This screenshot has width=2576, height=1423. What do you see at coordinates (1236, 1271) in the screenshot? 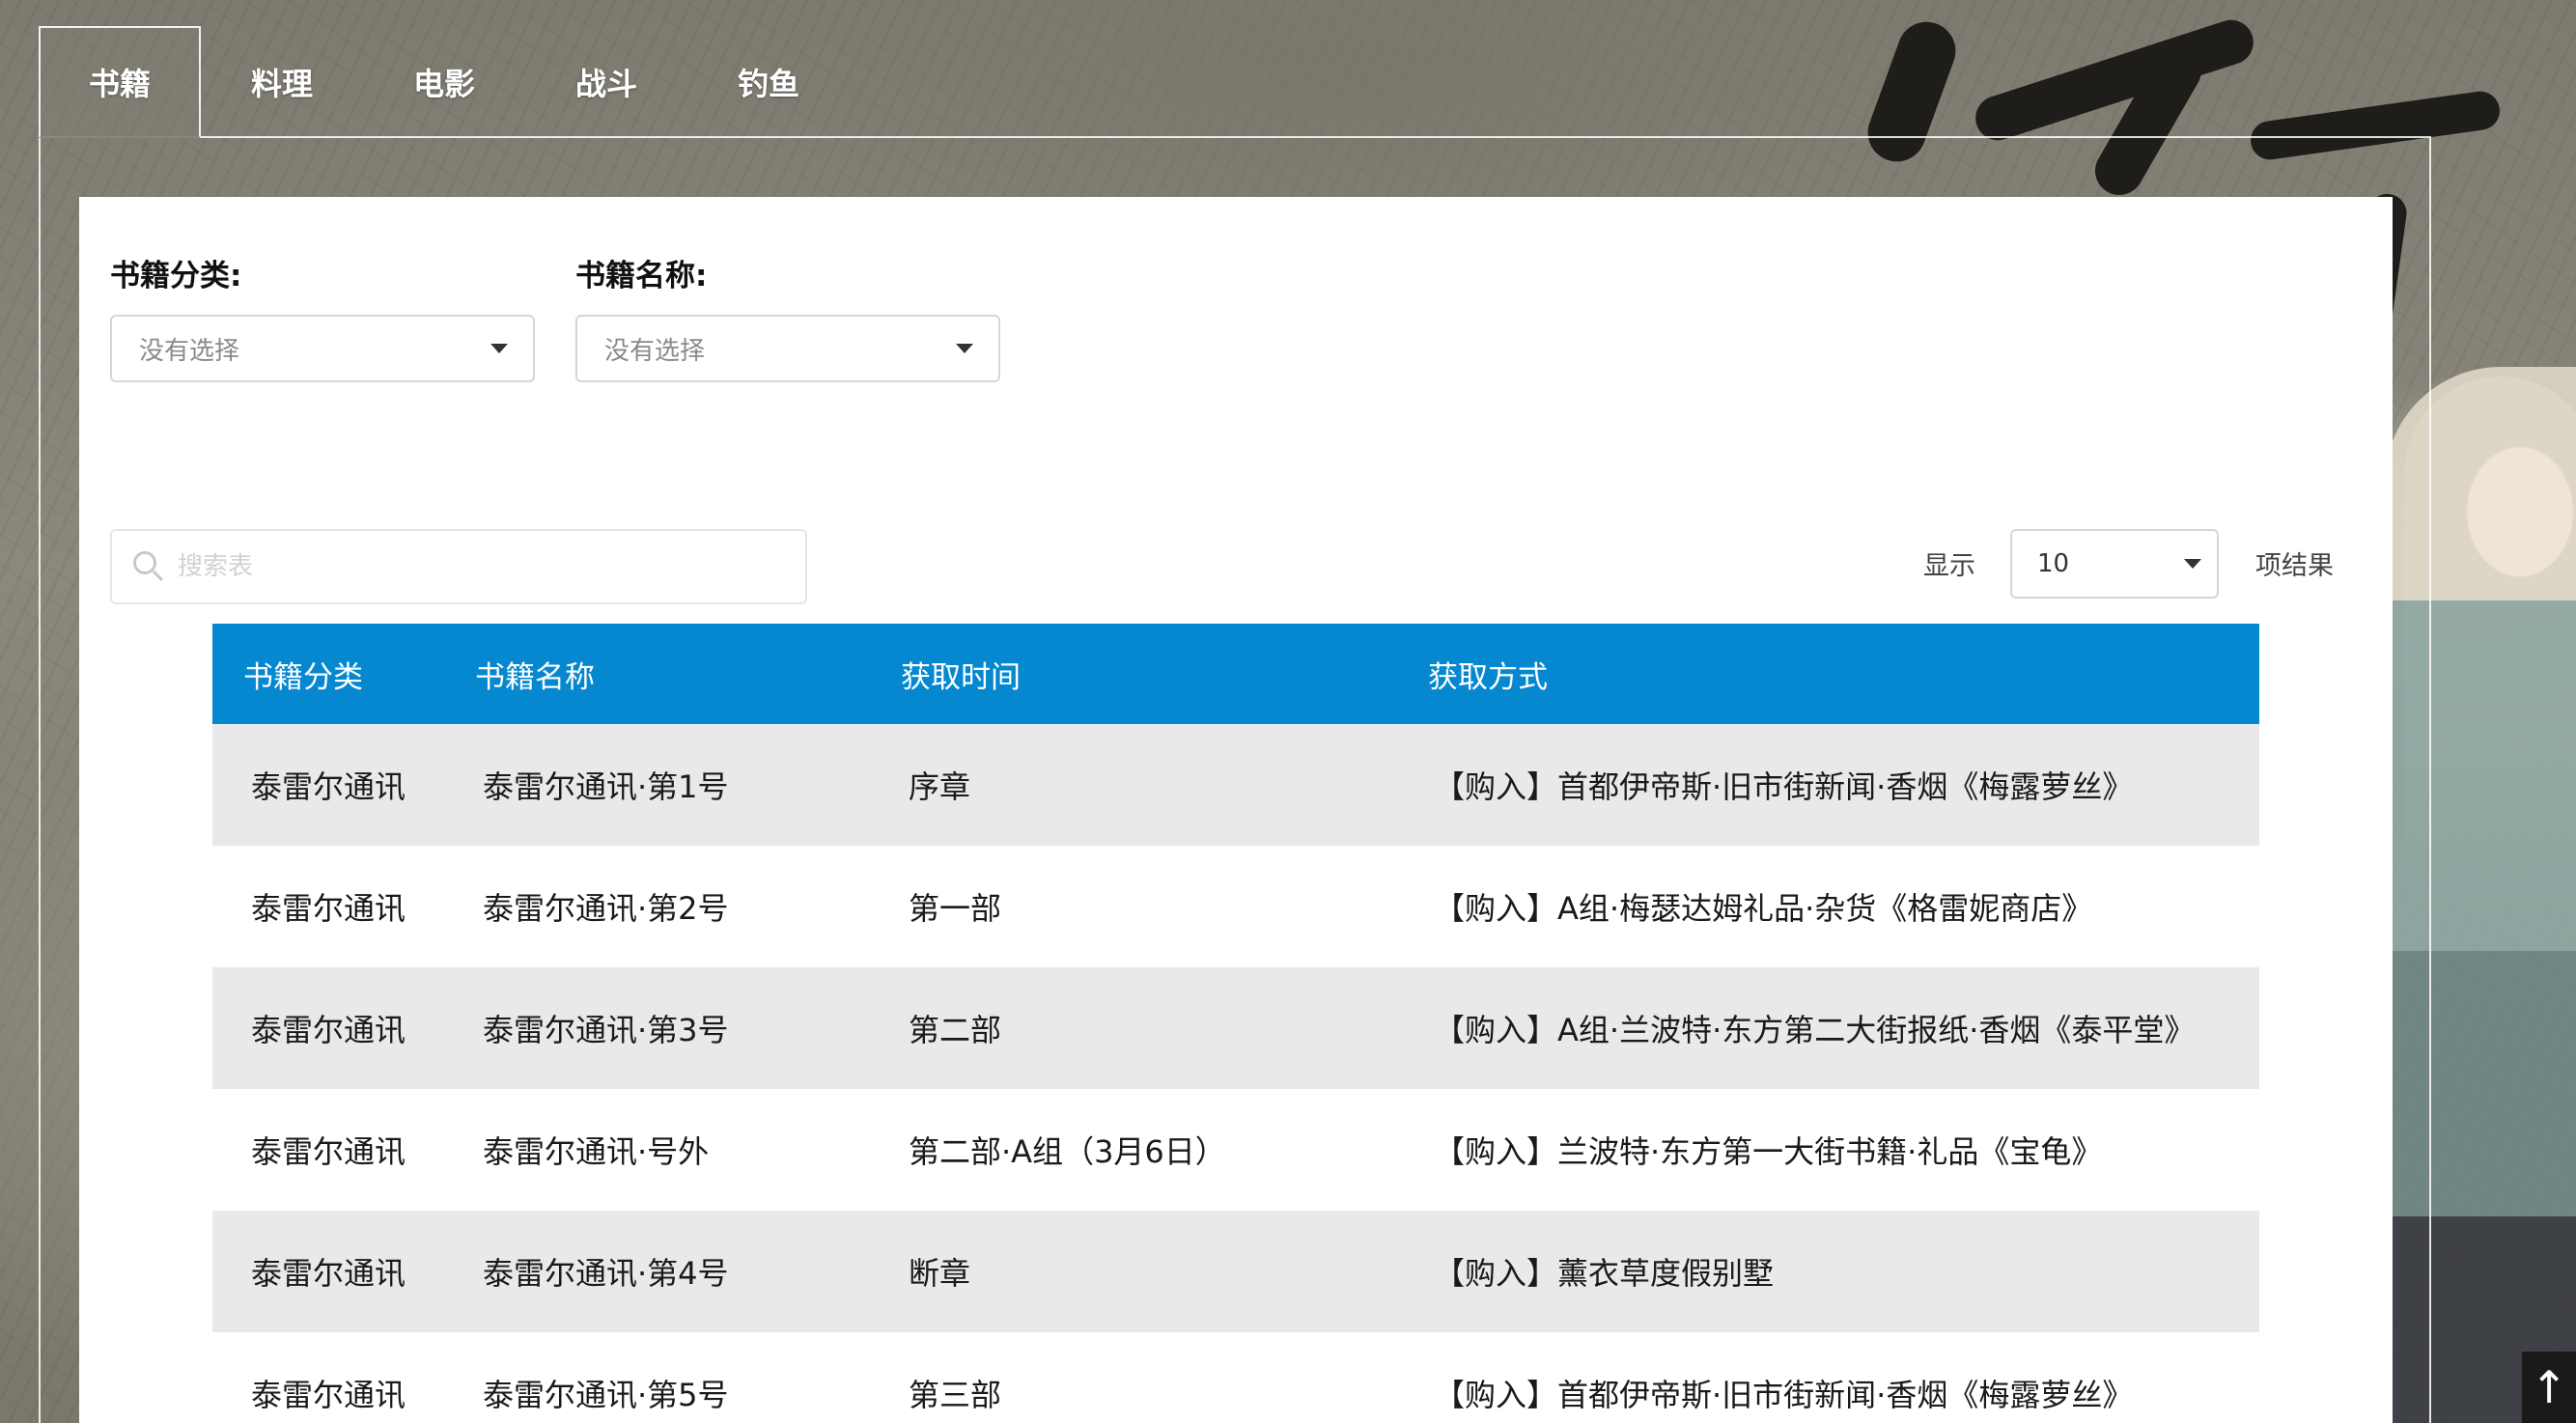
I see `table-row: 泰雷尔通讯 泰雷尔通讯·第4号 断章 【购入】薰衣草度假别墅` at bounding box center [1236, 1271].